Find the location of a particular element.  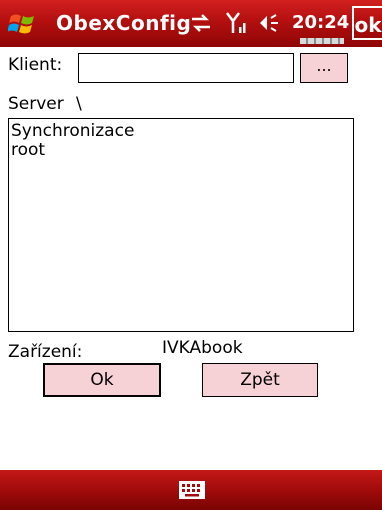

ok-button: Ok is located at coordinates (102, 380).